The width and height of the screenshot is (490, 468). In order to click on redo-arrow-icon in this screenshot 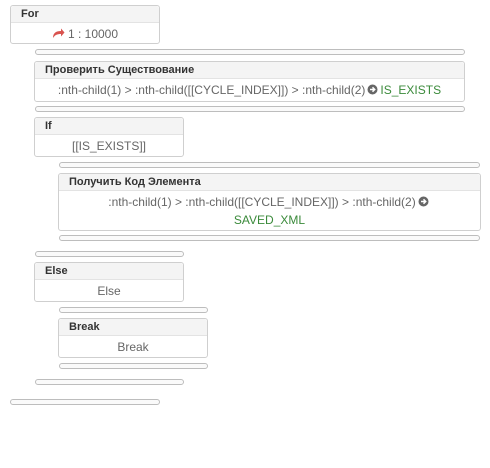, I will do `click(58, 35)`.